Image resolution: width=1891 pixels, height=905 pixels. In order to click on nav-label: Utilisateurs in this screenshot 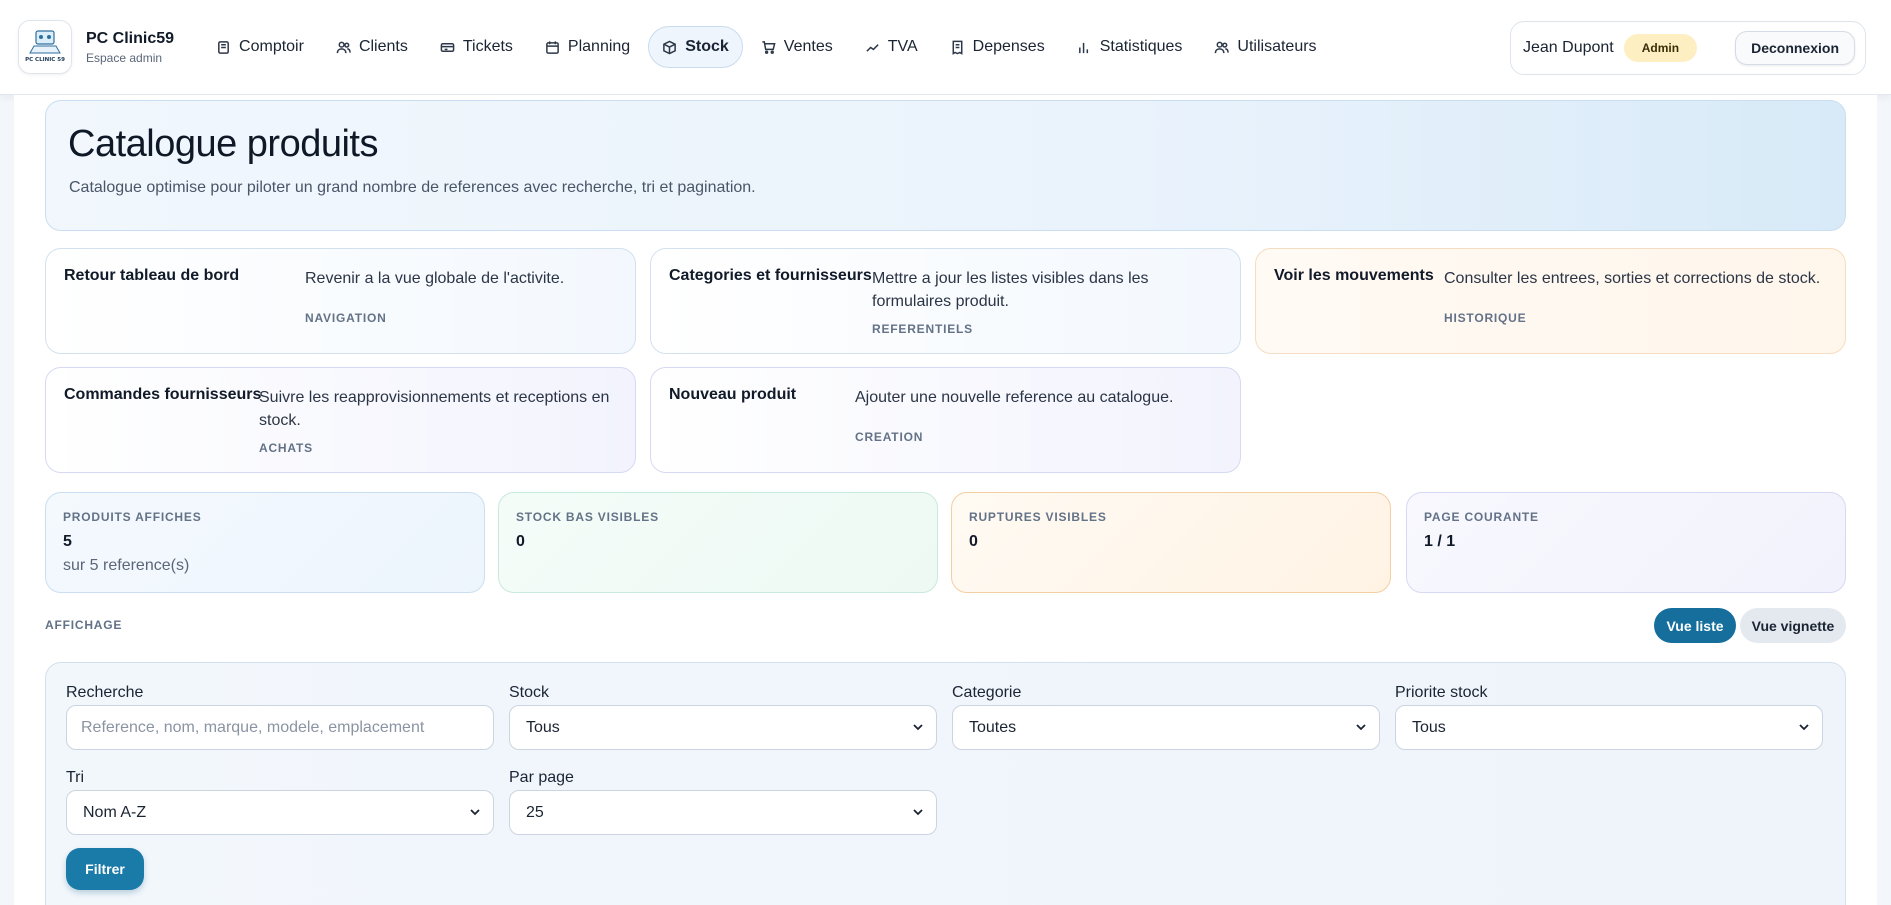, I will do `click(1277, 46)`.